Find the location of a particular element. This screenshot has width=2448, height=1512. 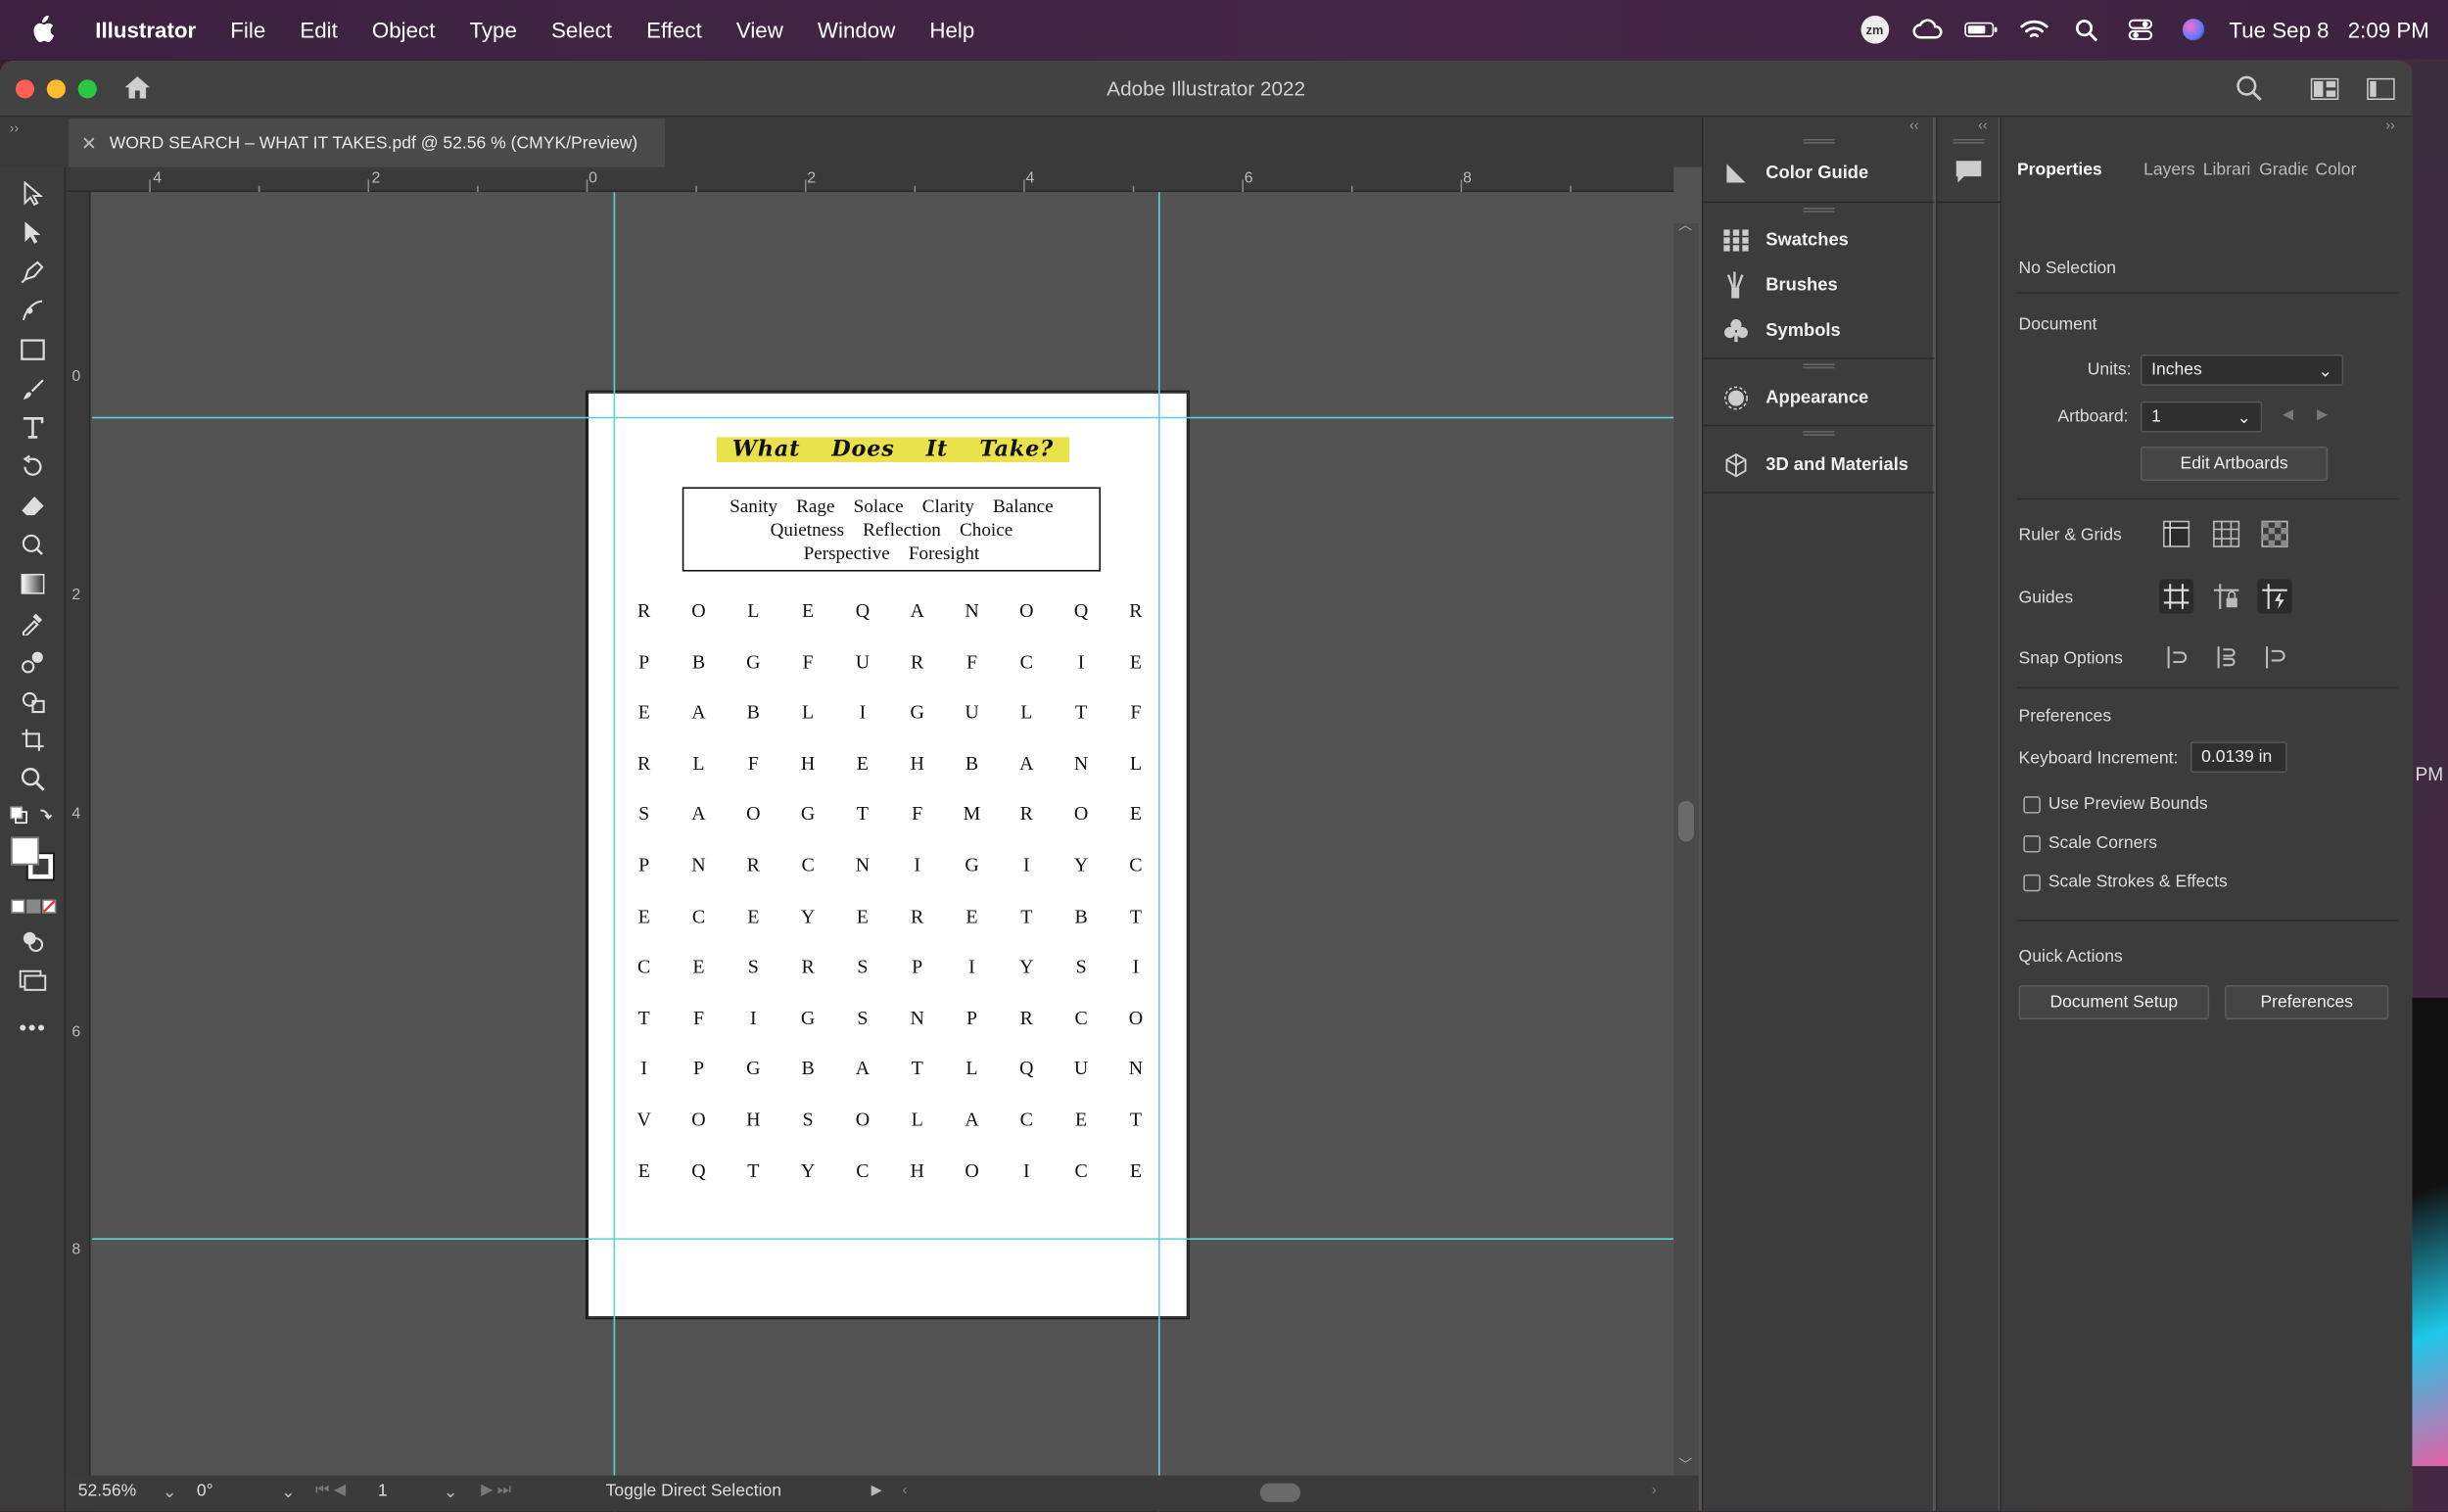

preferences-button: Preferences is located at coordinates (2307, 1003).